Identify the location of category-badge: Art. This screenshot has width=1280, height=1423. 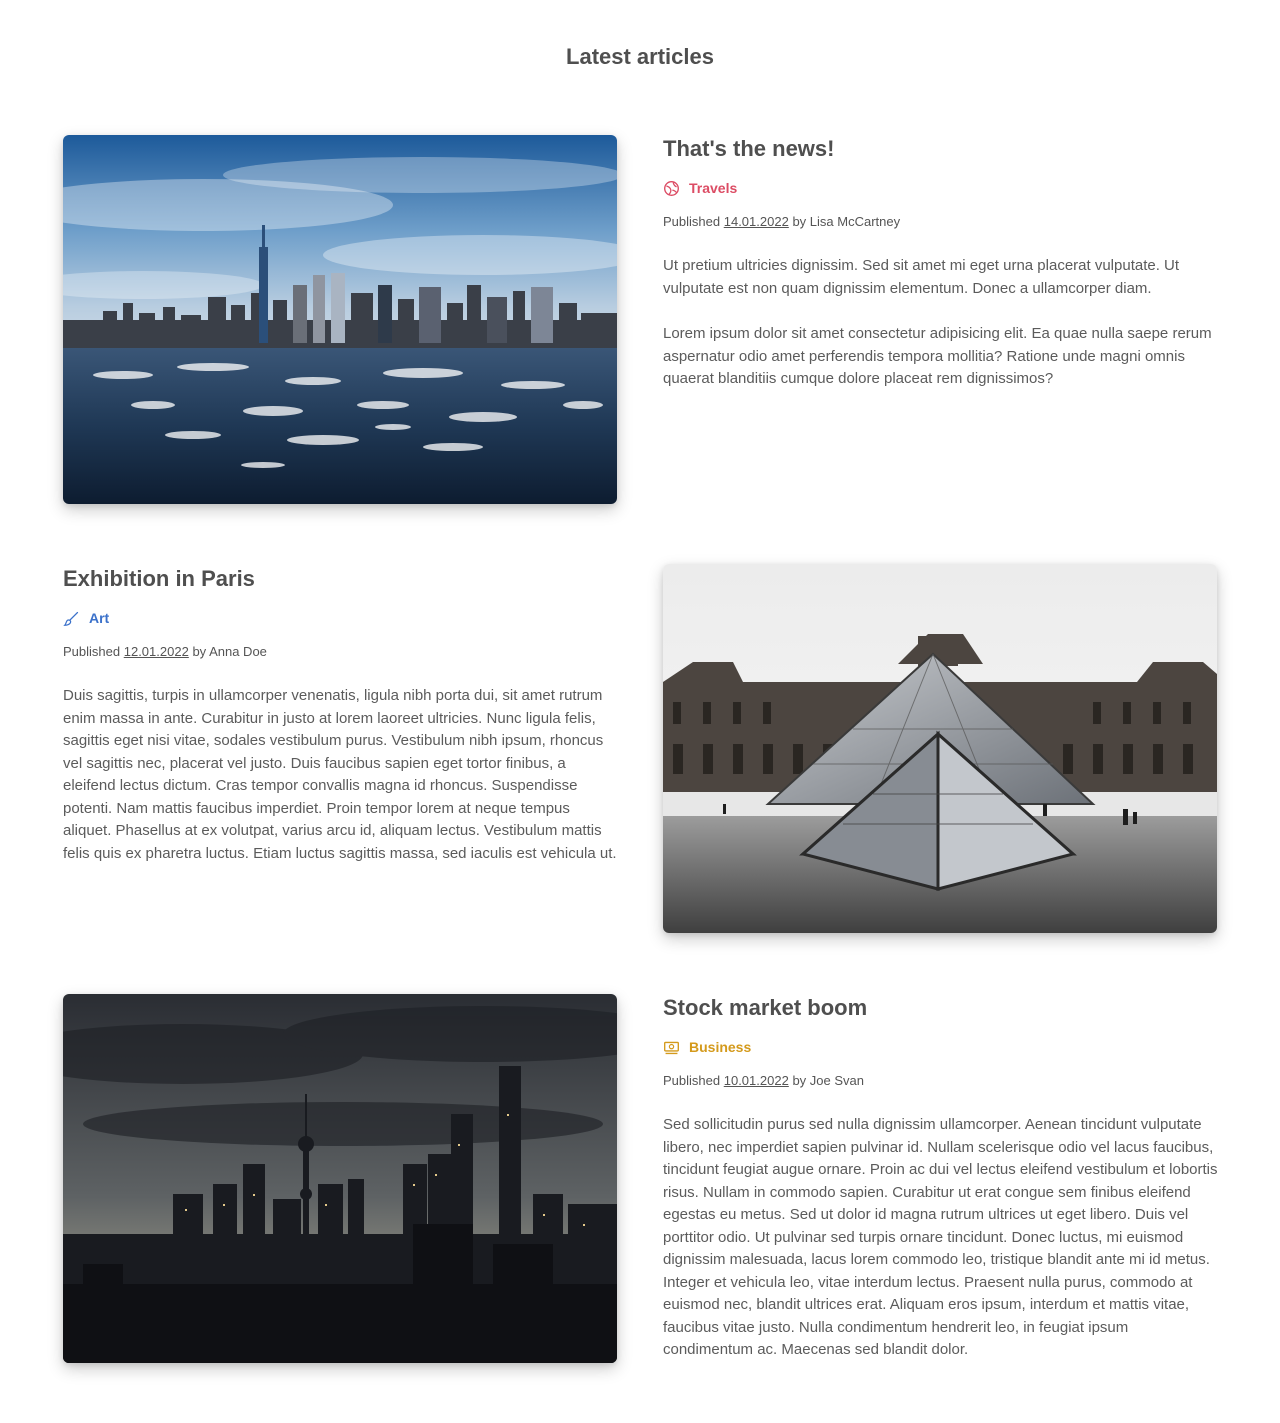
(340, 618).